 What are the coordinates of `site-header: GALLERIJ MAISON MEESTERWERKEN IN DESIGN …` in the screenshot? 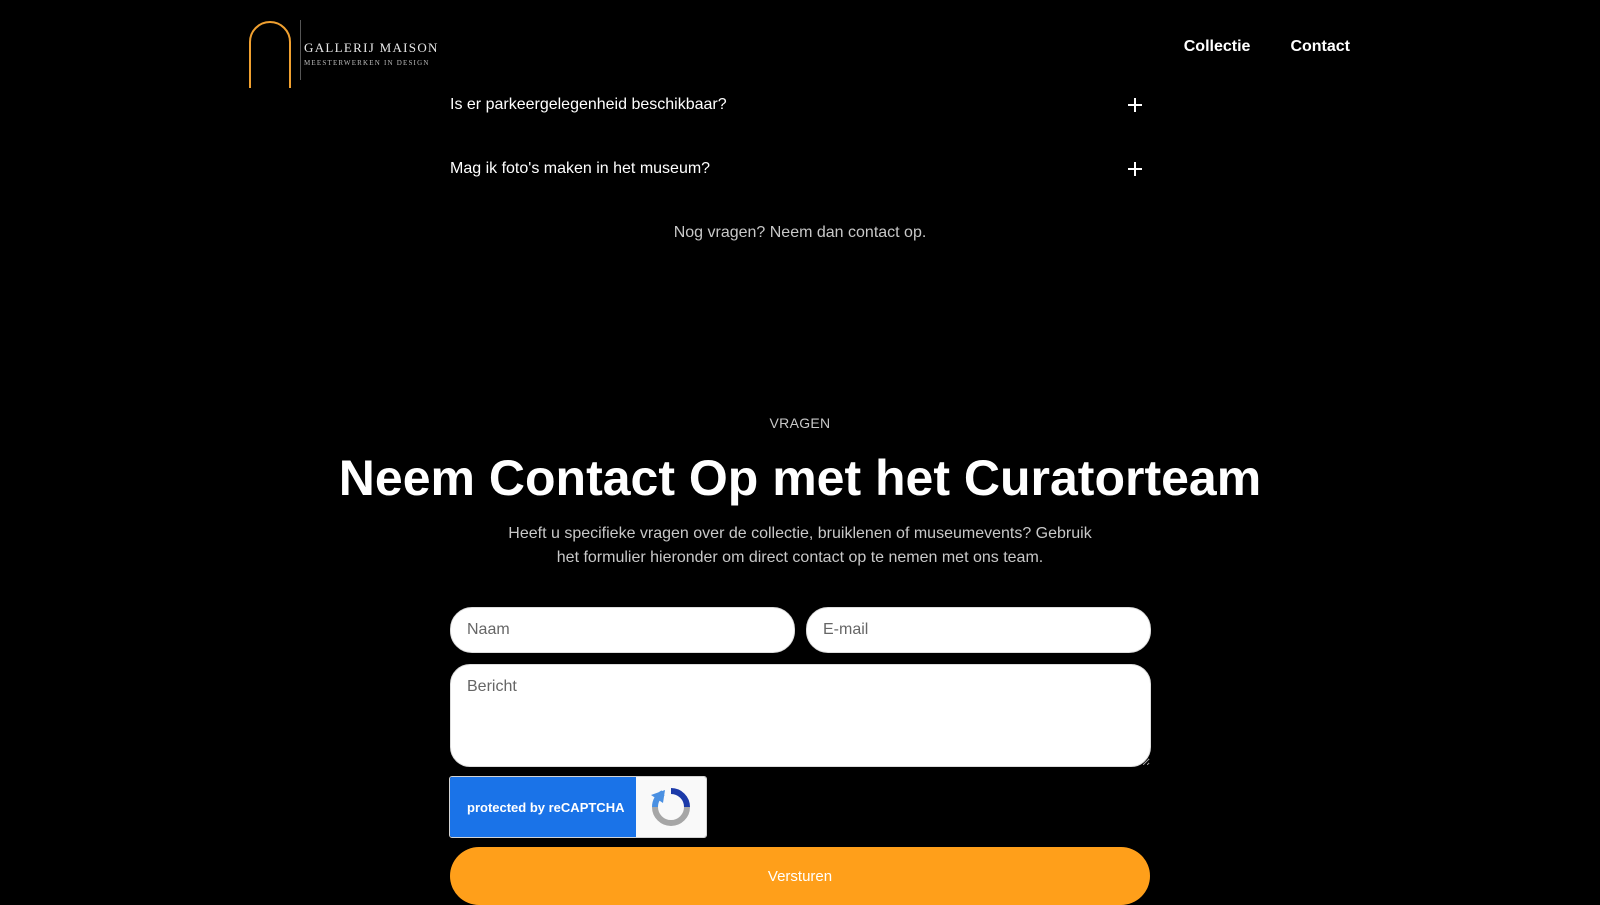 It's located at (800, 48).